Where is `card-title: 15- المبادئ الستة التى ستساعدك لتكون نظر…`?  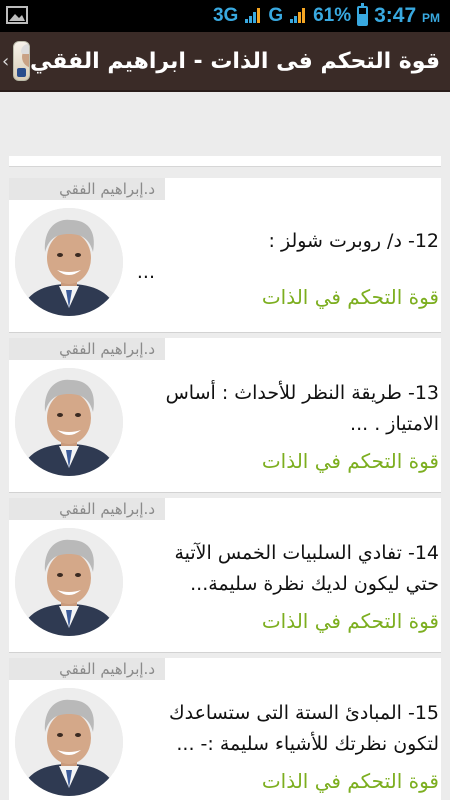 card-title: 15- المبادئ الستة التى ستساعدك لتكون نظر… is located at coordinates (285, 729).